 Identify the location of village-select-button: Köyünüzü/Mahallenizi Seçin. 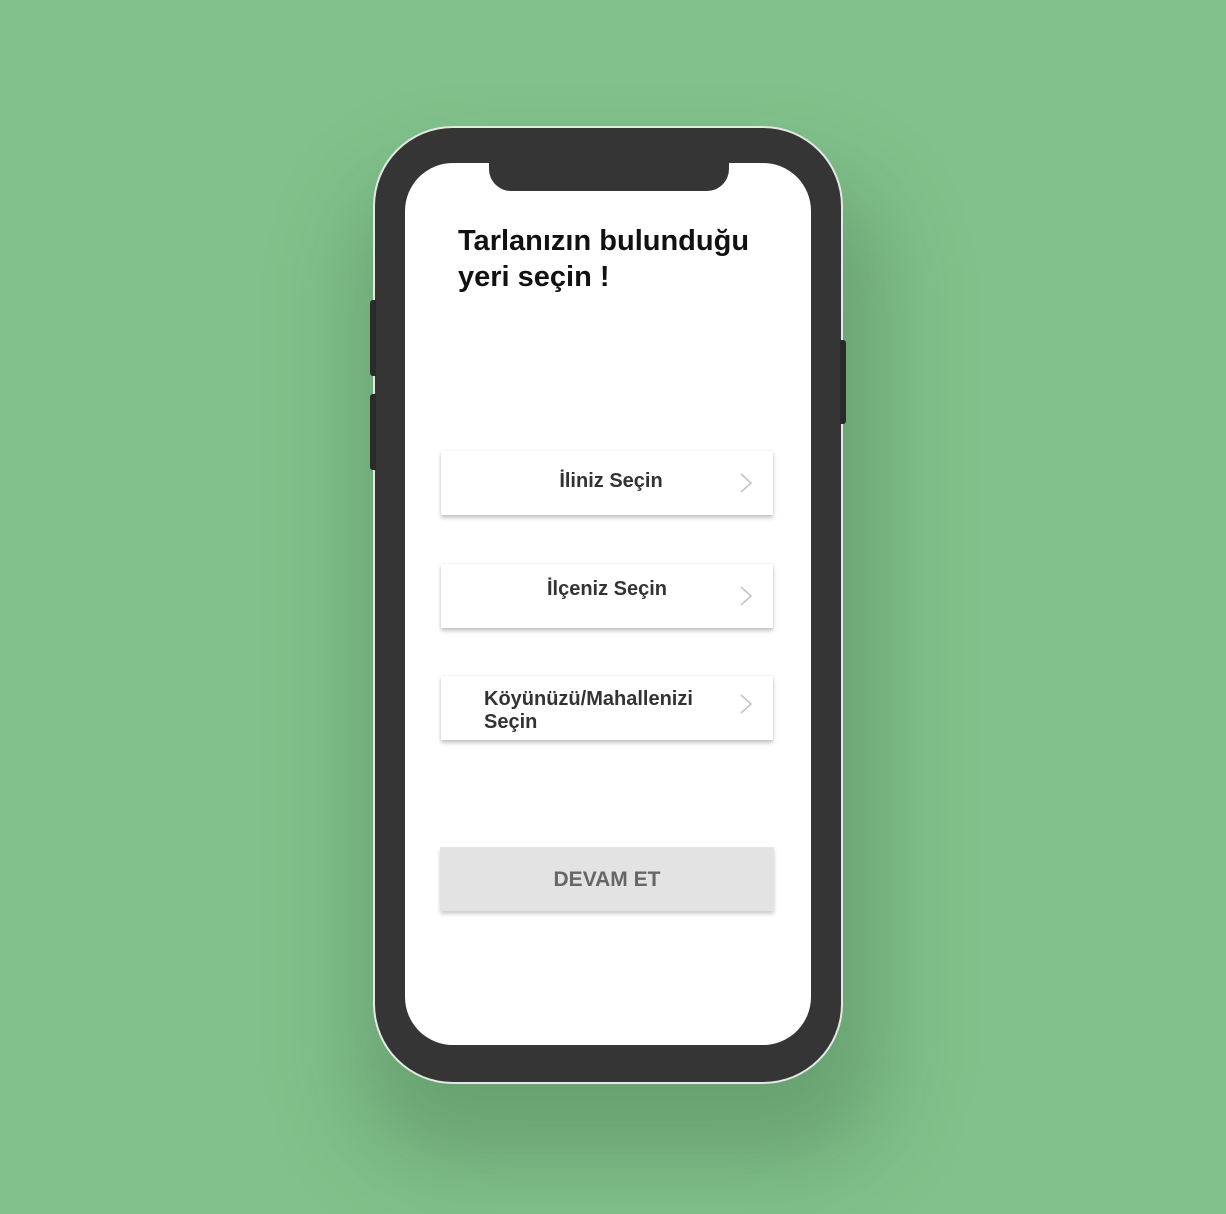
(607, 708).